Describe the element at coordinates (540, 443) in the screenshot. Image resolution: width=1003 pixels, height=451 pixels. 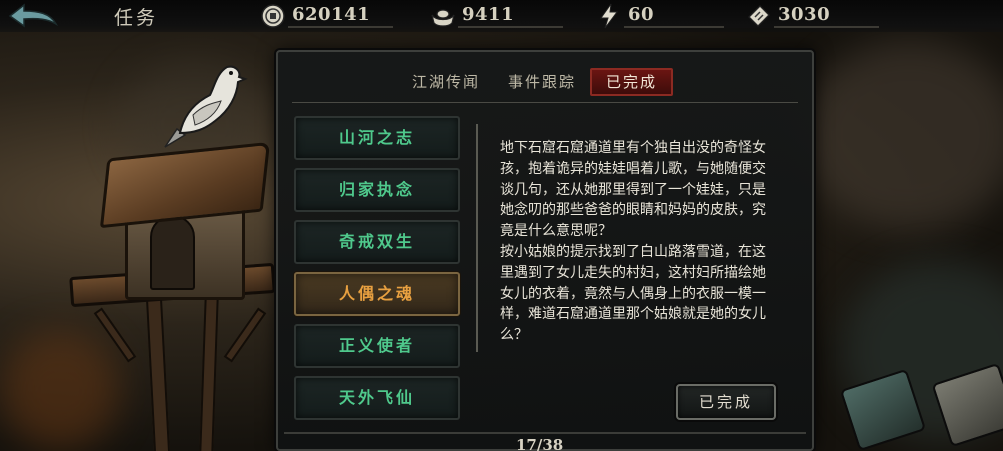
I see `page-counter: 17/38` at that location.